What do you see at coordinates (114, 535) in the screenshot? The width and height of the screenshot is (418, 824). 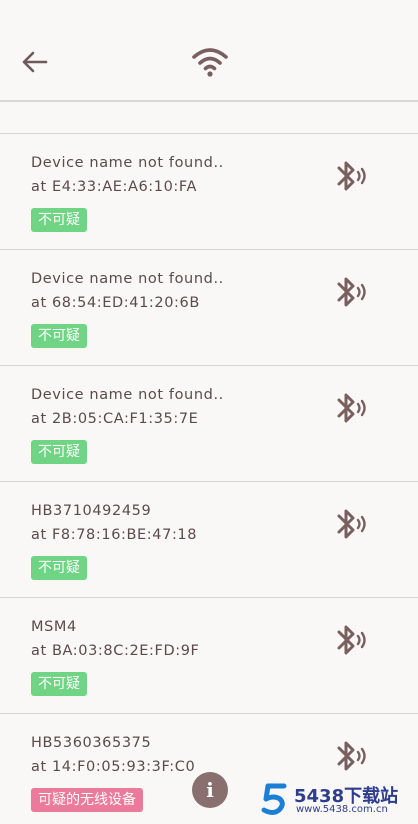 I see `device-address: at F8:78:16:BE:47:18` at bounding box center [114, 535].